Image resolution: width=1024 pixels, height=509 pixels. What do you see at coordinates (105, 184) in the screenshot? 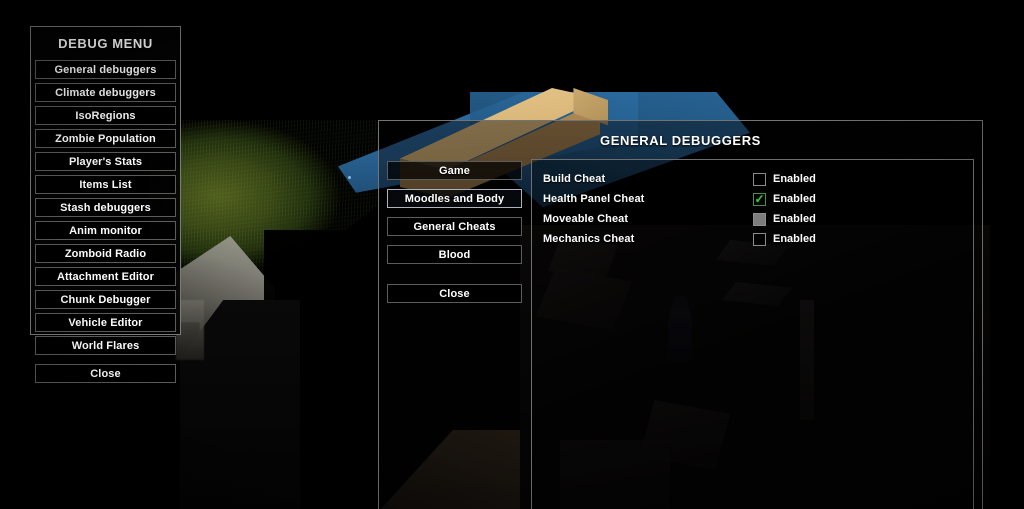
I see `debug-menu-item-items-list: Items List` at bounding box center [105, 184].